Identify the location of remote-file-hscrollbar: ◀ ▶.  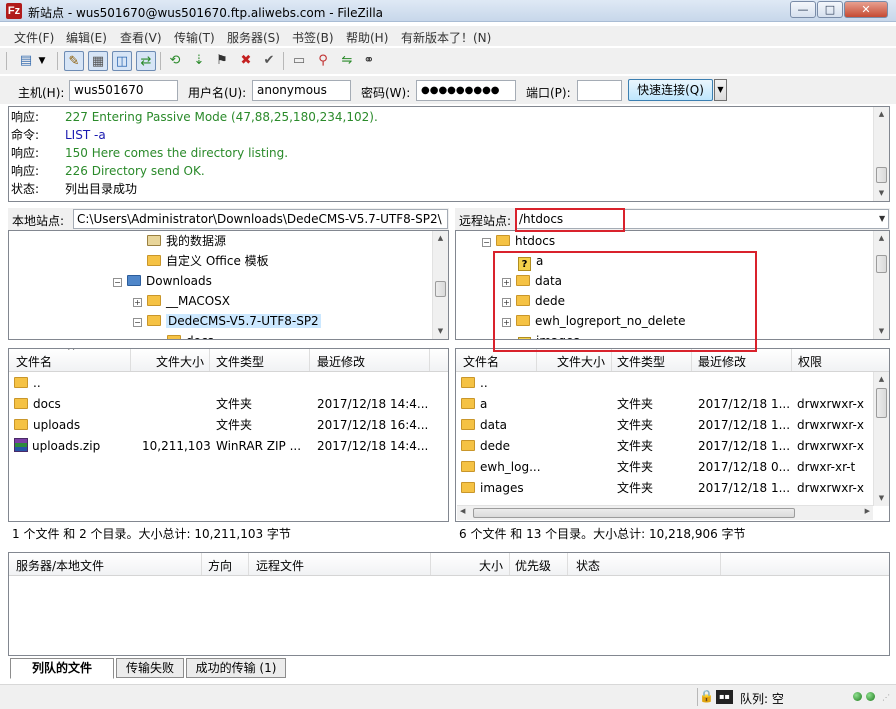
(665, 512).